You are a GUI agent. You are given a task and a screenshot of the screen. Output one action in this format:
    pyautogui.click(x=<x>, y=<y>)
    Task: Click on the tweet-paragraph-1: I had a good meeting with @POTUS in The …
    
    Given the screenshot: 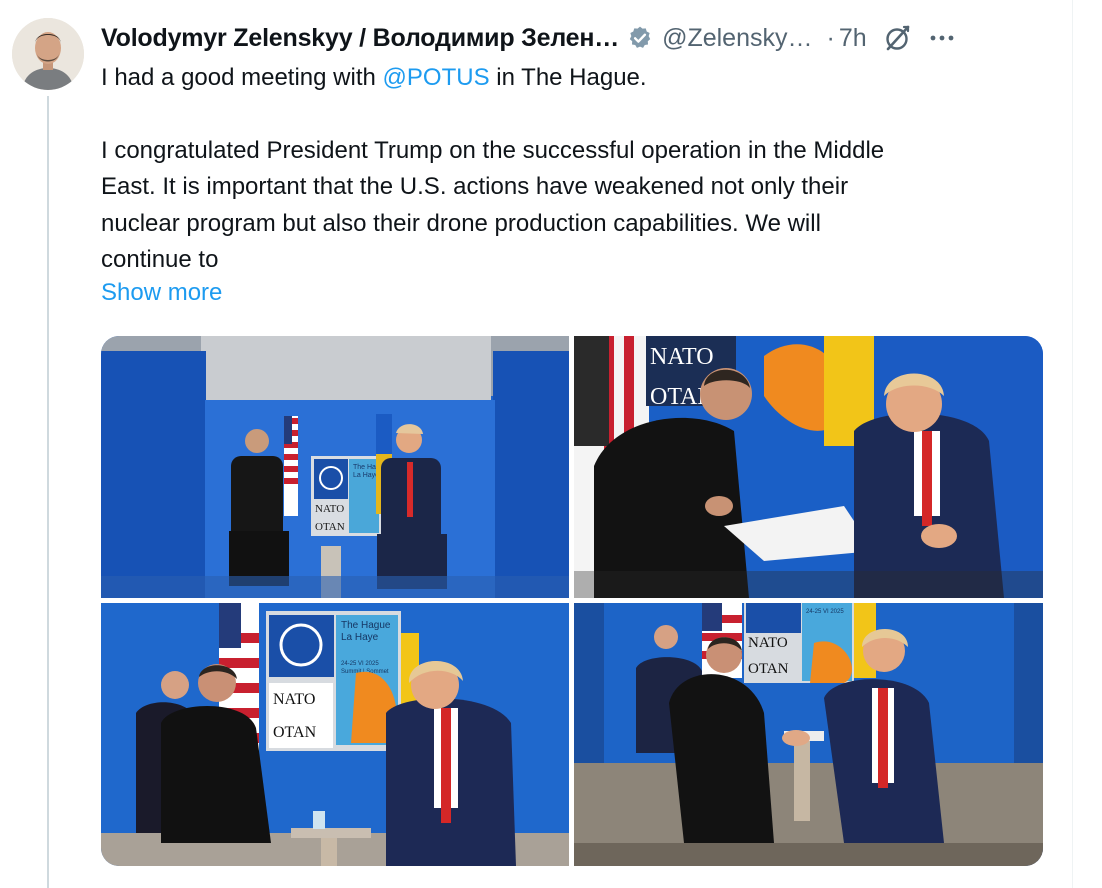 What is the action you would take?
    pyautogui.click(x=571, y=78)
    